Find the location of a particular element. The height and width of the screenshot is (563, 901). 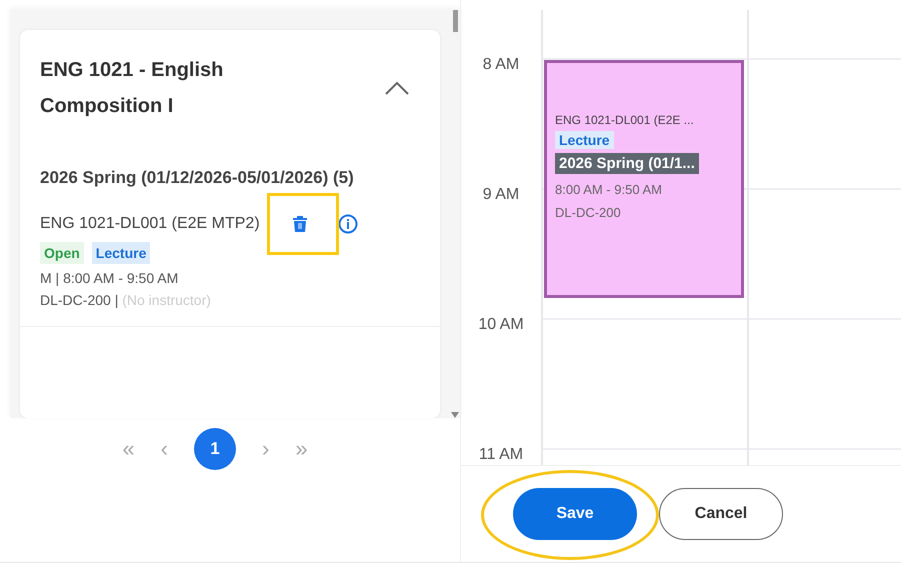

course-title: ENG 1021 - English Composition I is located at coordinates (132, 88).